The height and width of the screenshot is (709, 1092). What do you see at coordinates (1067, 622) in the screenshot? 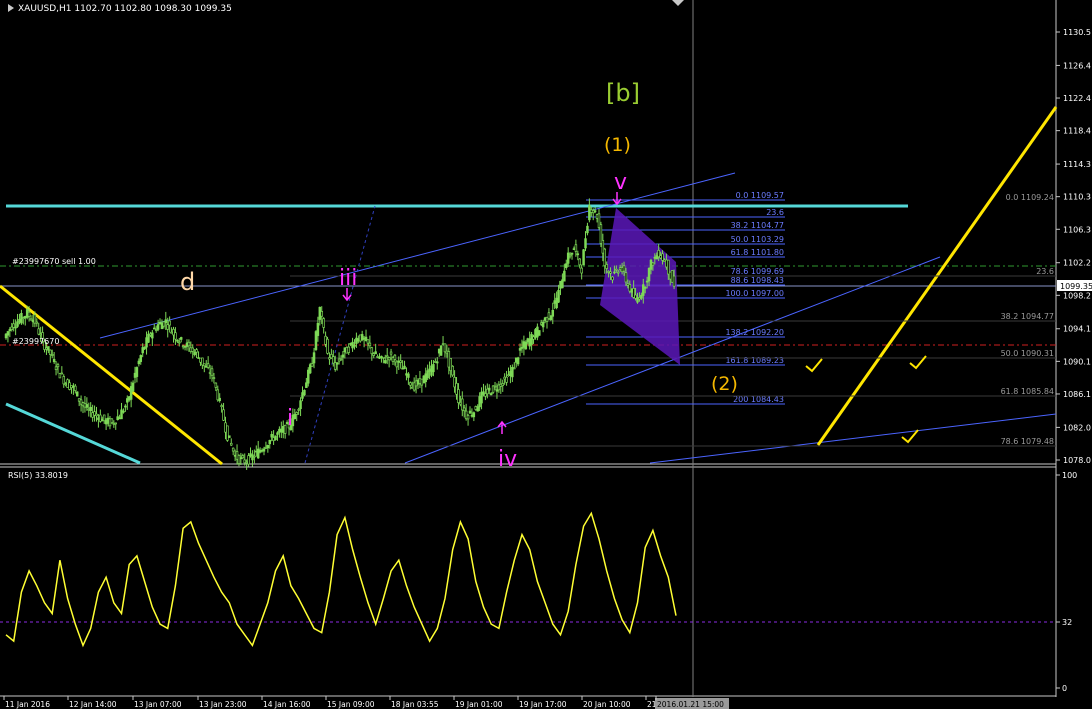
I see `rsi-tick-label: 32` at bounding box center [1067, 622].